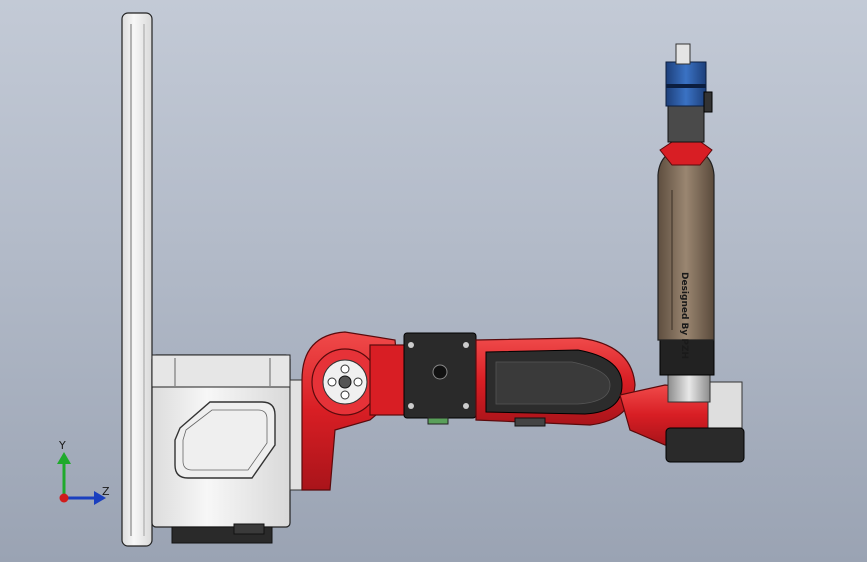 The image size is (867, 562). Describe the element at coordinates (62, 445) in the screenshot. I see `axis-label-y: Y` at that location.